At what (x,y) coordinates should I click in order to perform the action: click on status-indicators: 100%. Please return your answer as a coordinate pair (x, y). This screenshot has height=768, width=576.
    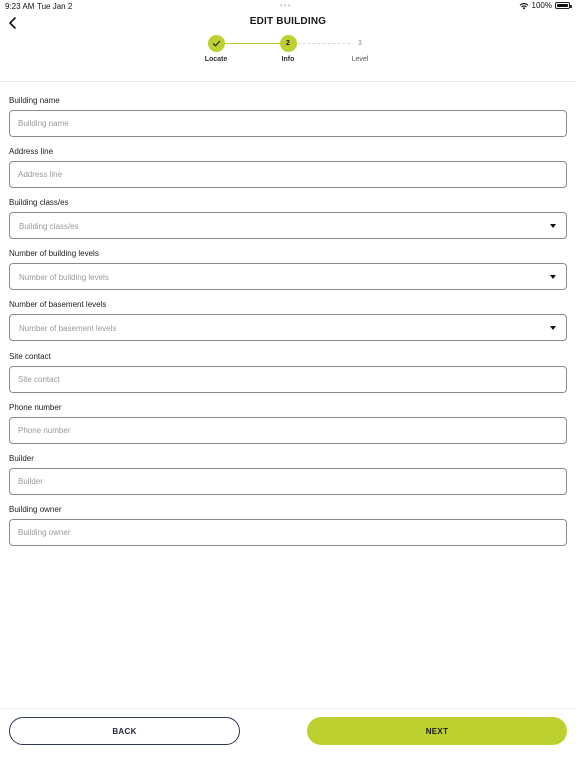
    Looking at the image, I should click on (545, 5).